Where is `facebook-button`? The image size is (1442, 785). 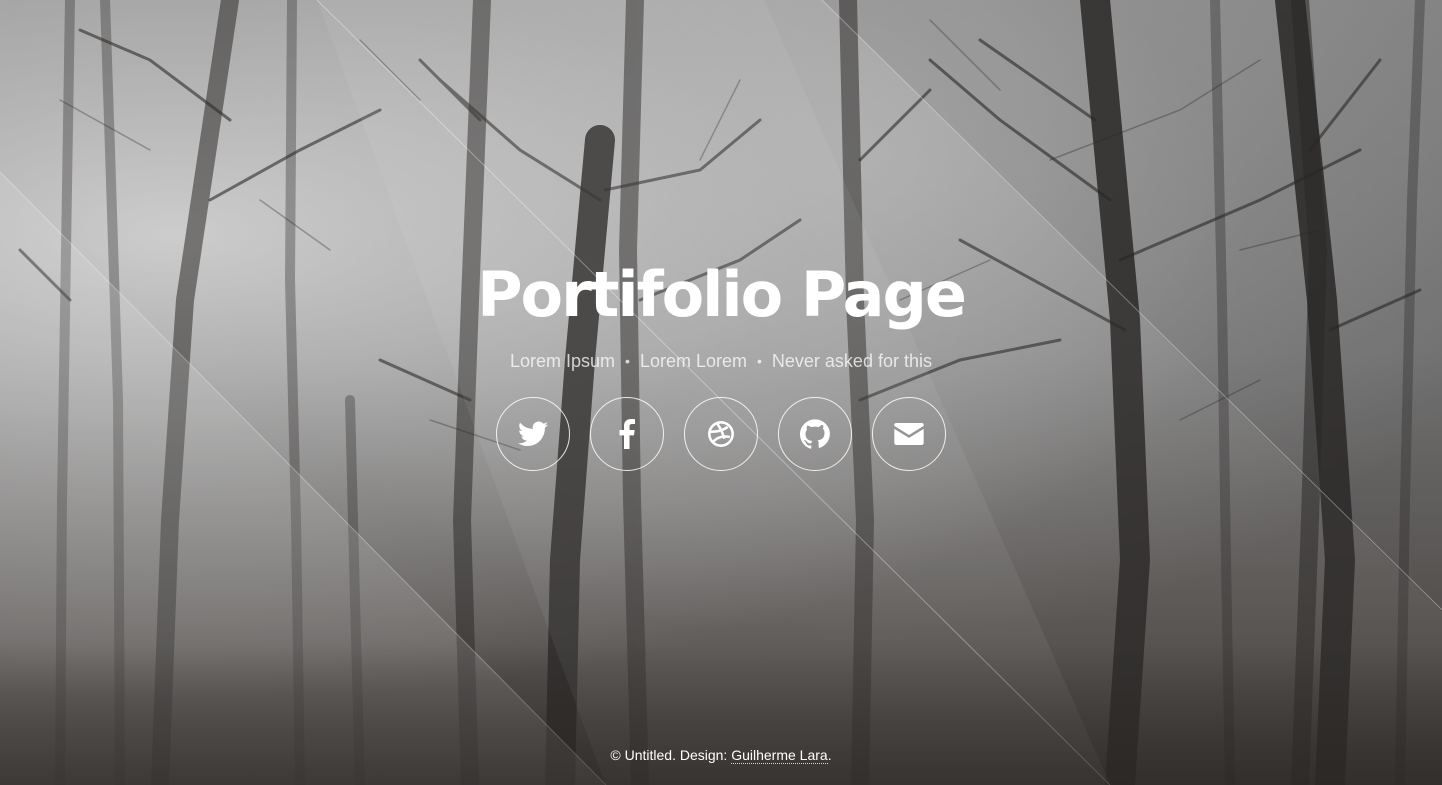
facebook-button is located at coordinates (627, 434).